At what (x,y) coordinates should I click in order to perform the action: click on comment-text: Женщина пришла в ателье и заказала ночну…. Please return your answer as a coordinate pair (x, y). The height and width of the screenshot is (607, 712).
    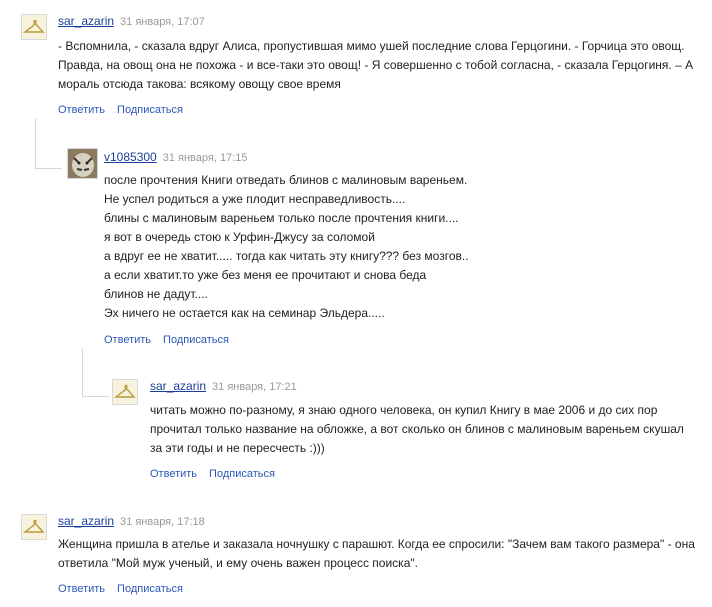
    Looking at the image, I should click on (376, 553).